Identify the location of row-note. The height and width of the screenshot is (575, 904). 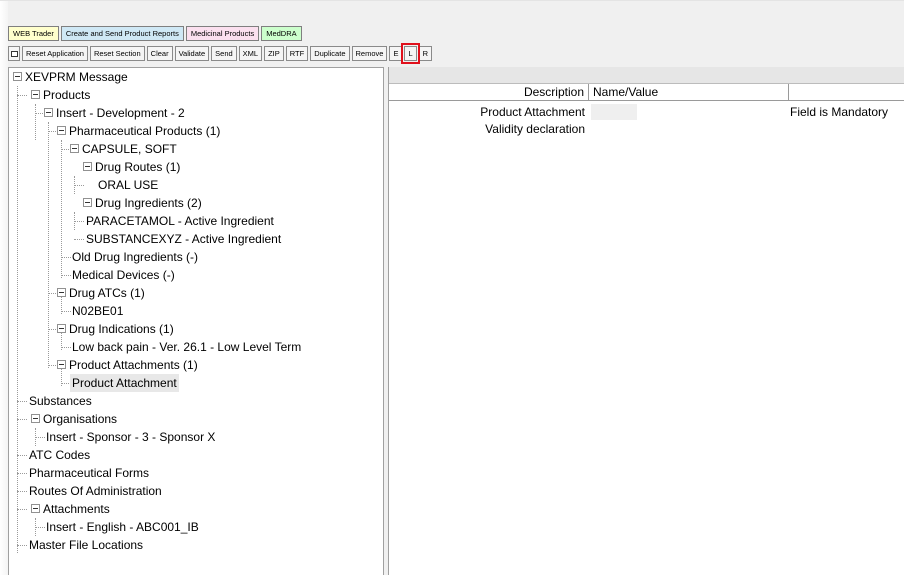
(847, 129).